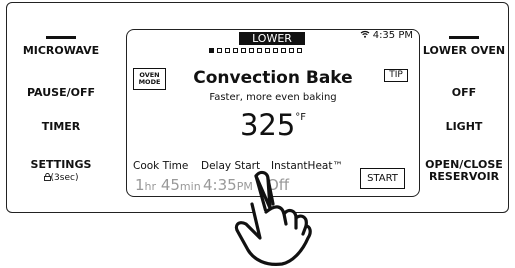  I want to click on timer-button: TIMER, so click(61, 127).